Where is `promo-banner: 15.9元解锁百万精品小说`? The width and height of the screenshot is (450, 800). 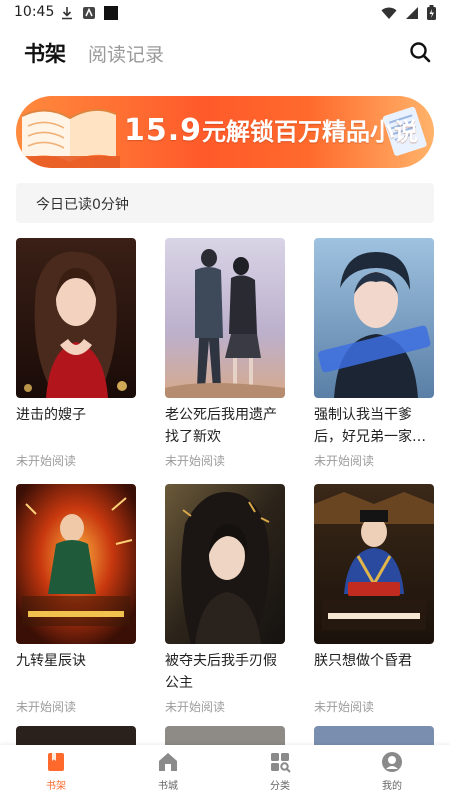
promo-banner: 15.9元解锁百万精品小说 is located at coordinates (225, 132).